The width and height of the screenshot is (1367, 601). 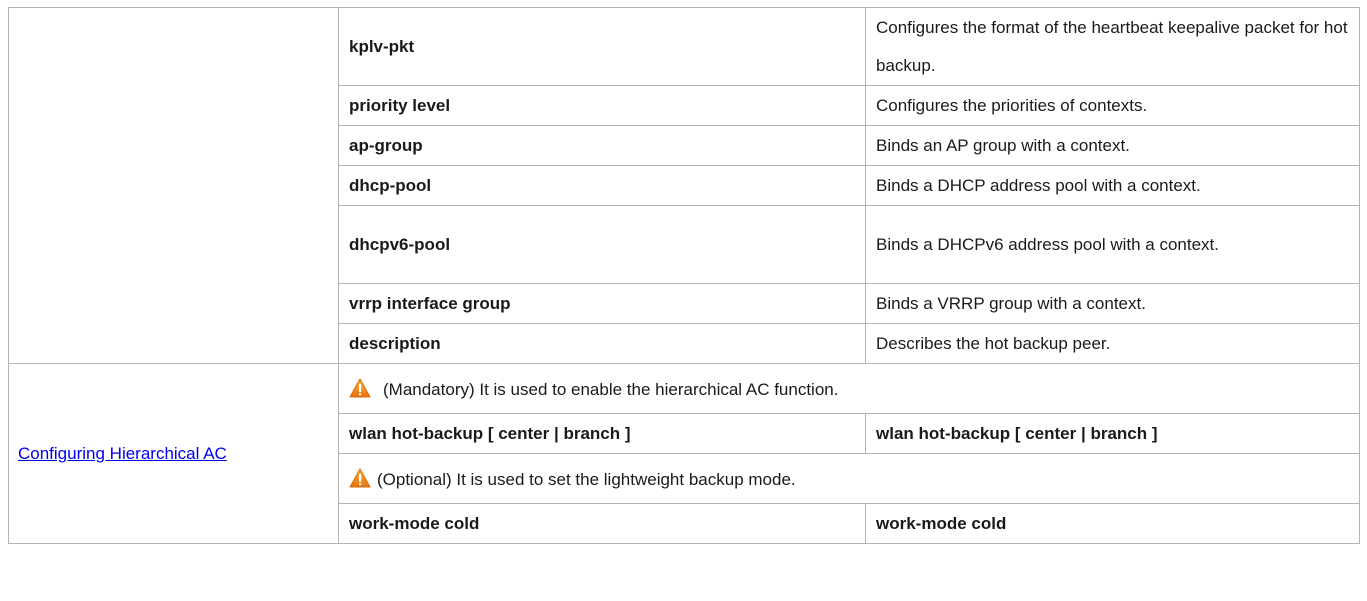 I want to click on section-link-cell: Configuring Hierarchical AC, so click(x=173, y=453).